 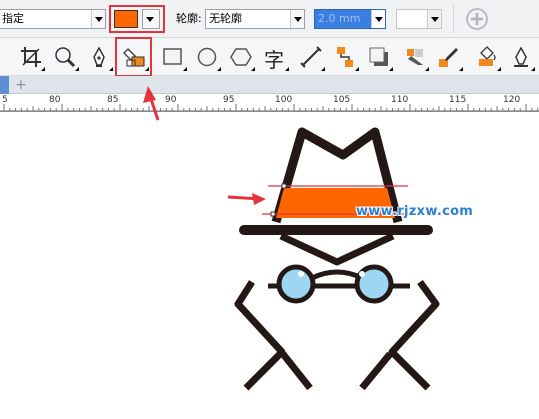 I want to click on dimension-tool-icon, so click(x=311, y=57).